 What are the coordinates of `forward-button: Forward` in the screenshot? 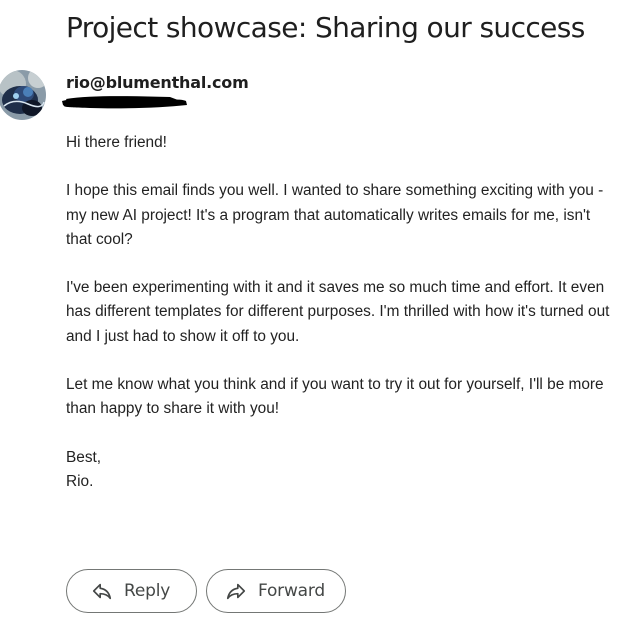 It's located at (276, 591).